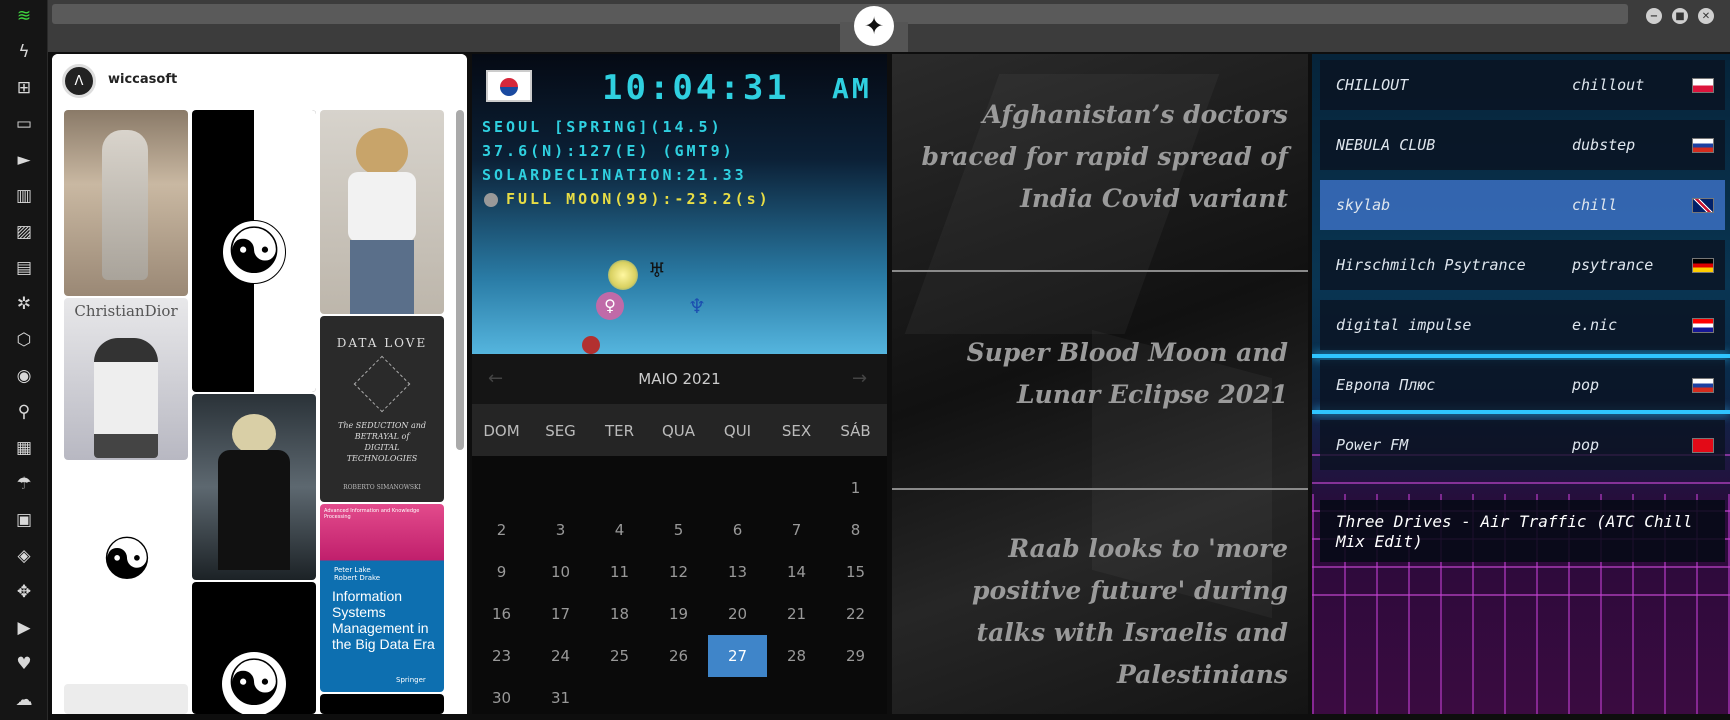 This screenshot has height=720, width=1730. I want to click on radio-station: Power FM pop, so click(1522, 445).